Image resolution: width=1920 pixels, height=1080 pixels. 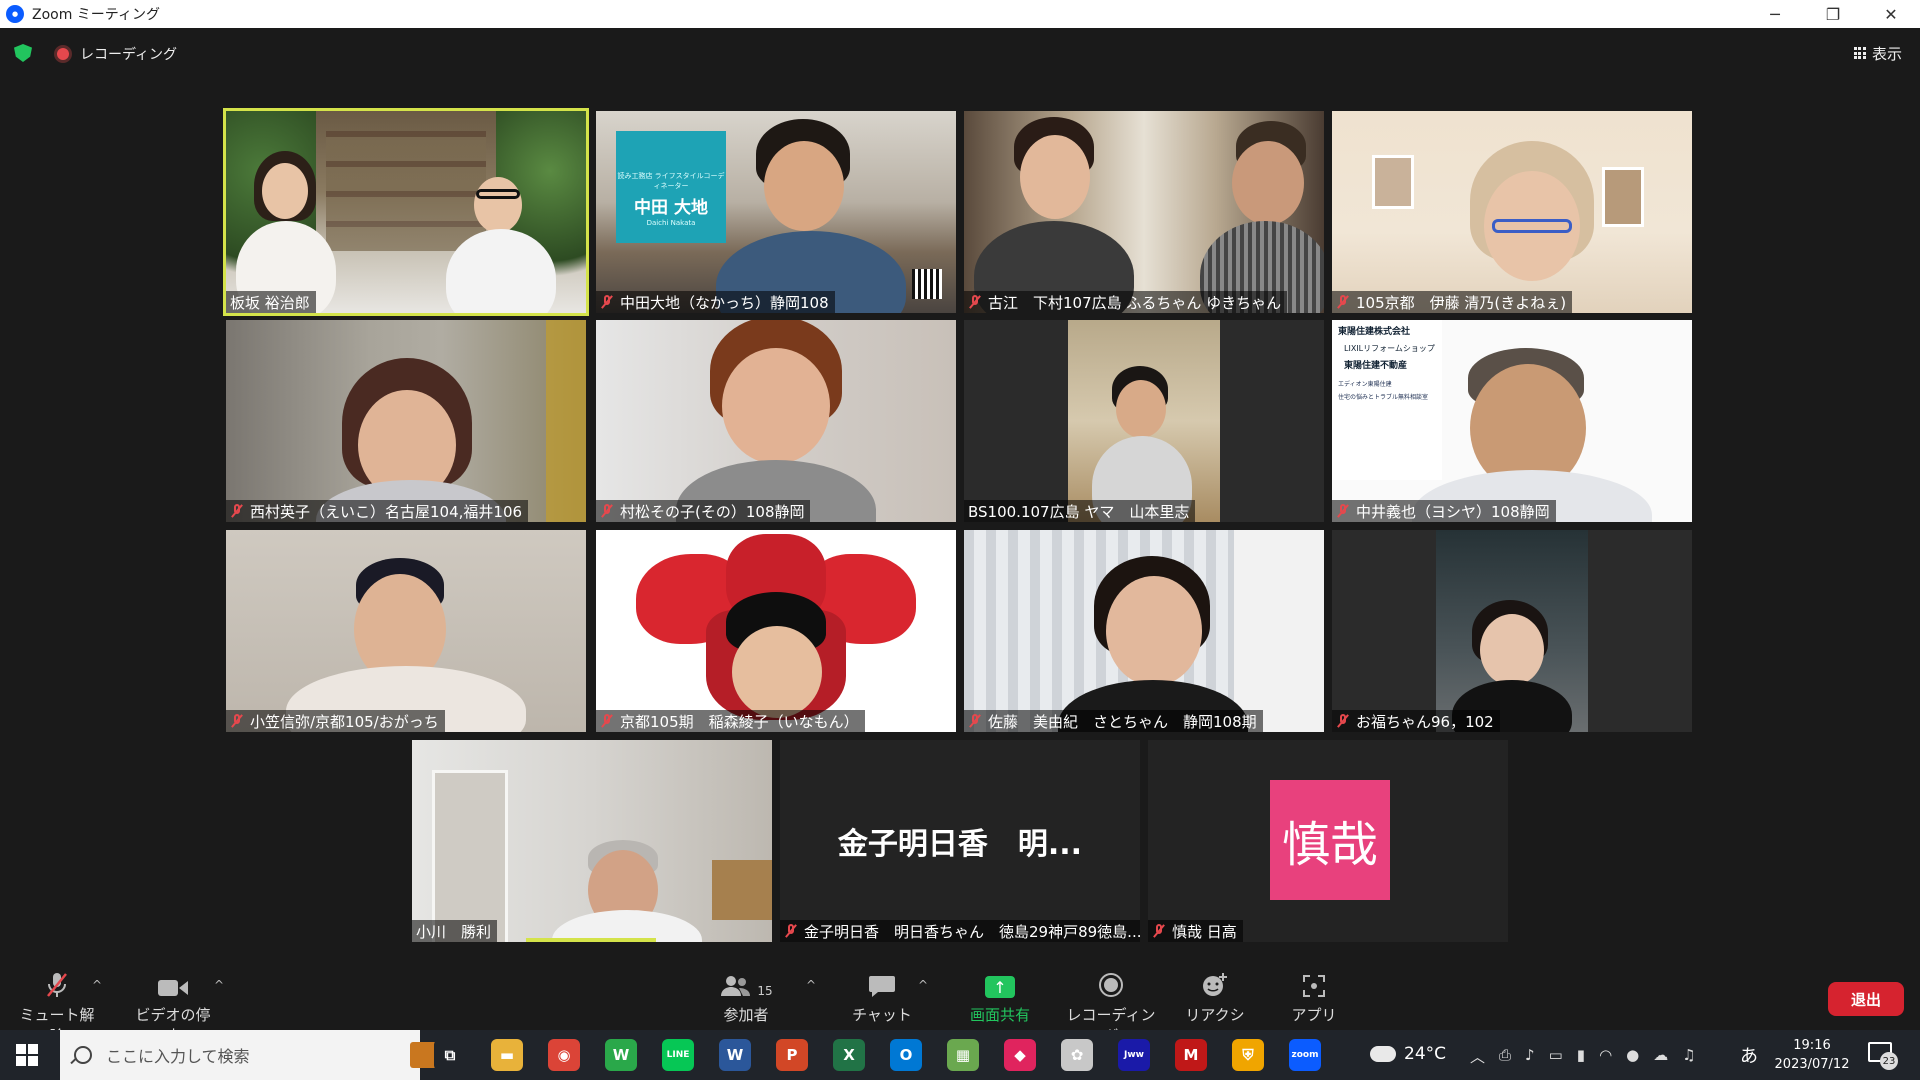 What do you see at coordinates (1314, 984) in the screenshot?
I see `apps-icon` at bounding box center [1314, 984].